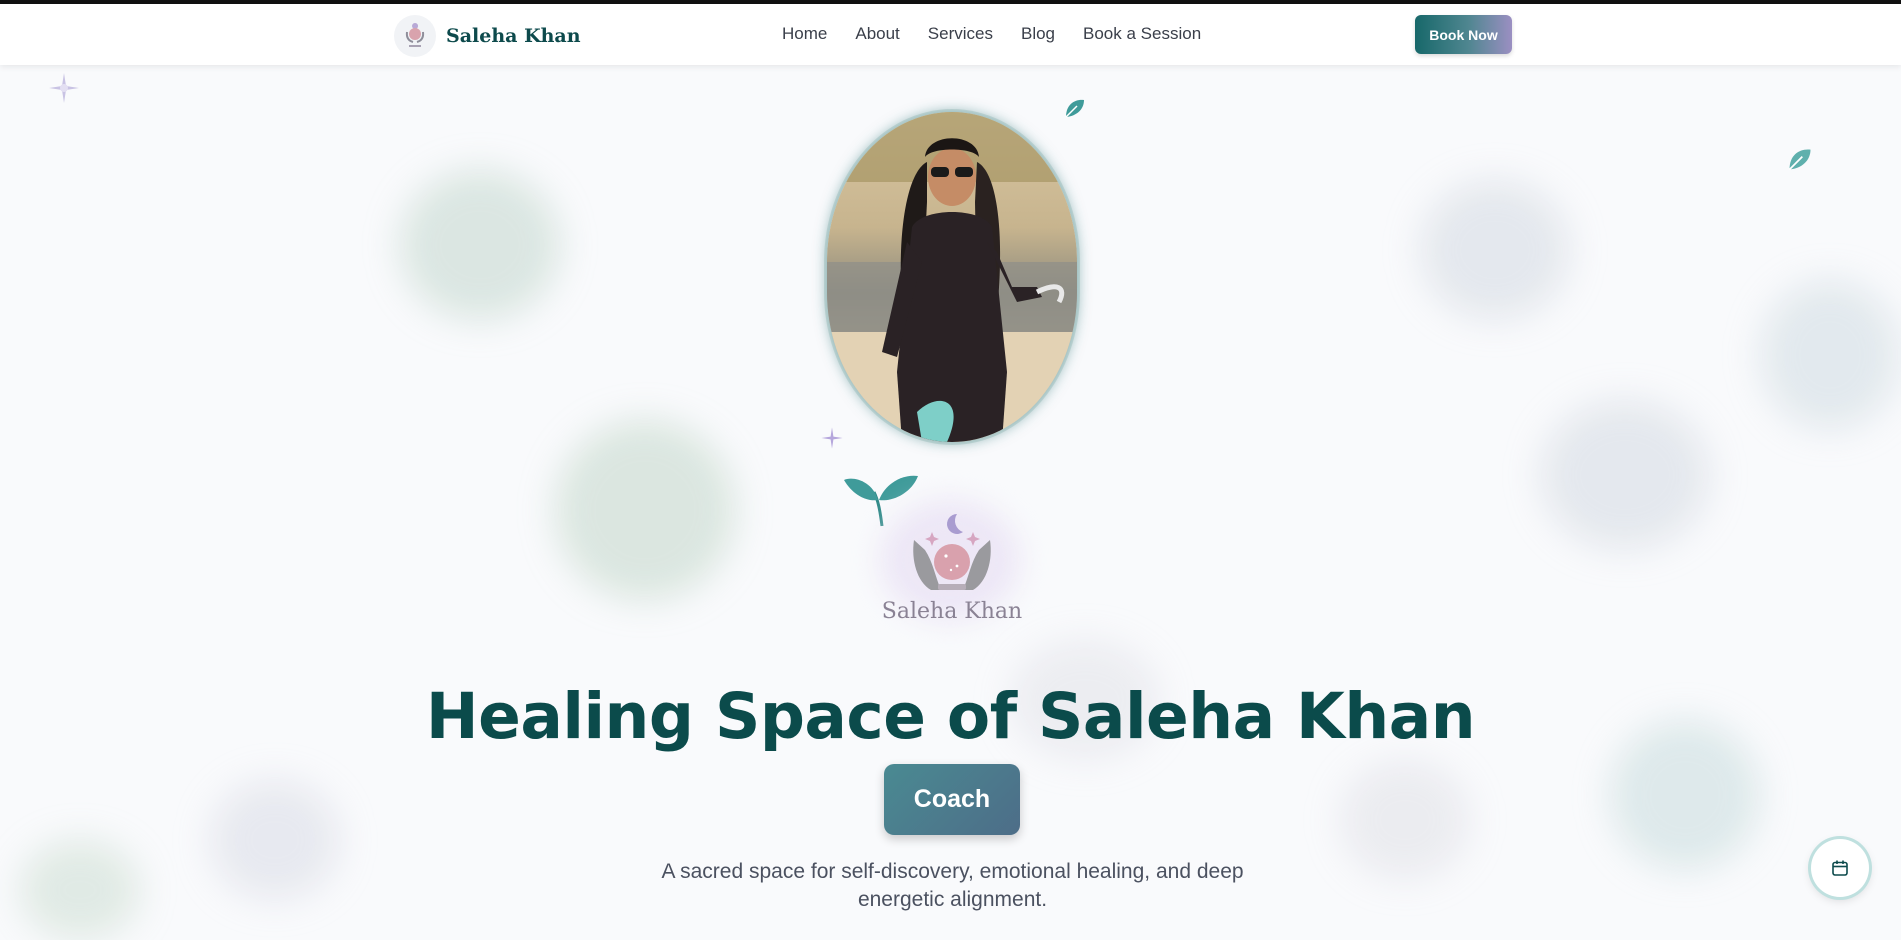  I want to click on calendar-icon, so click(1840, 868).